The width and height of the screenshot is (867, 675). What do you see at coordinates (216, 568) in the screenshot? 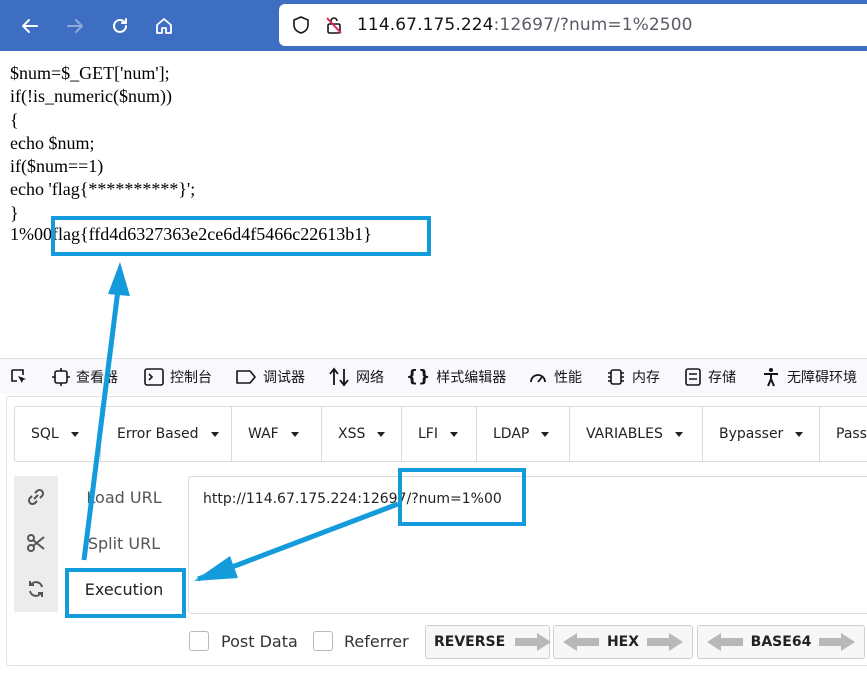
I see `arrowhead-execution` at bounding box center [216, 568].